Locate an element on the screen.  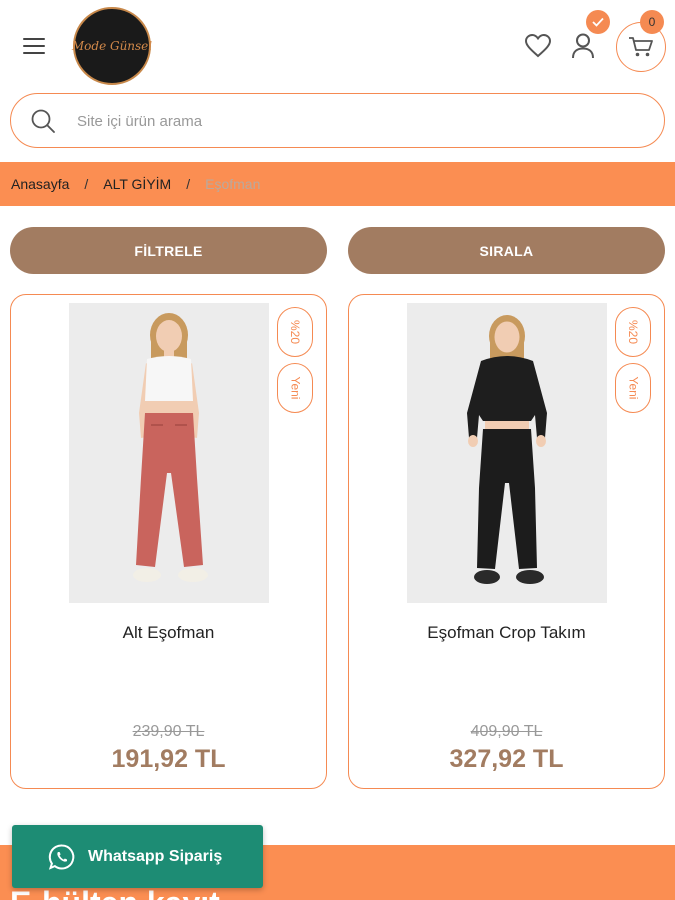
site-logo: Mode Günsel is located at coordinates (112, 46).